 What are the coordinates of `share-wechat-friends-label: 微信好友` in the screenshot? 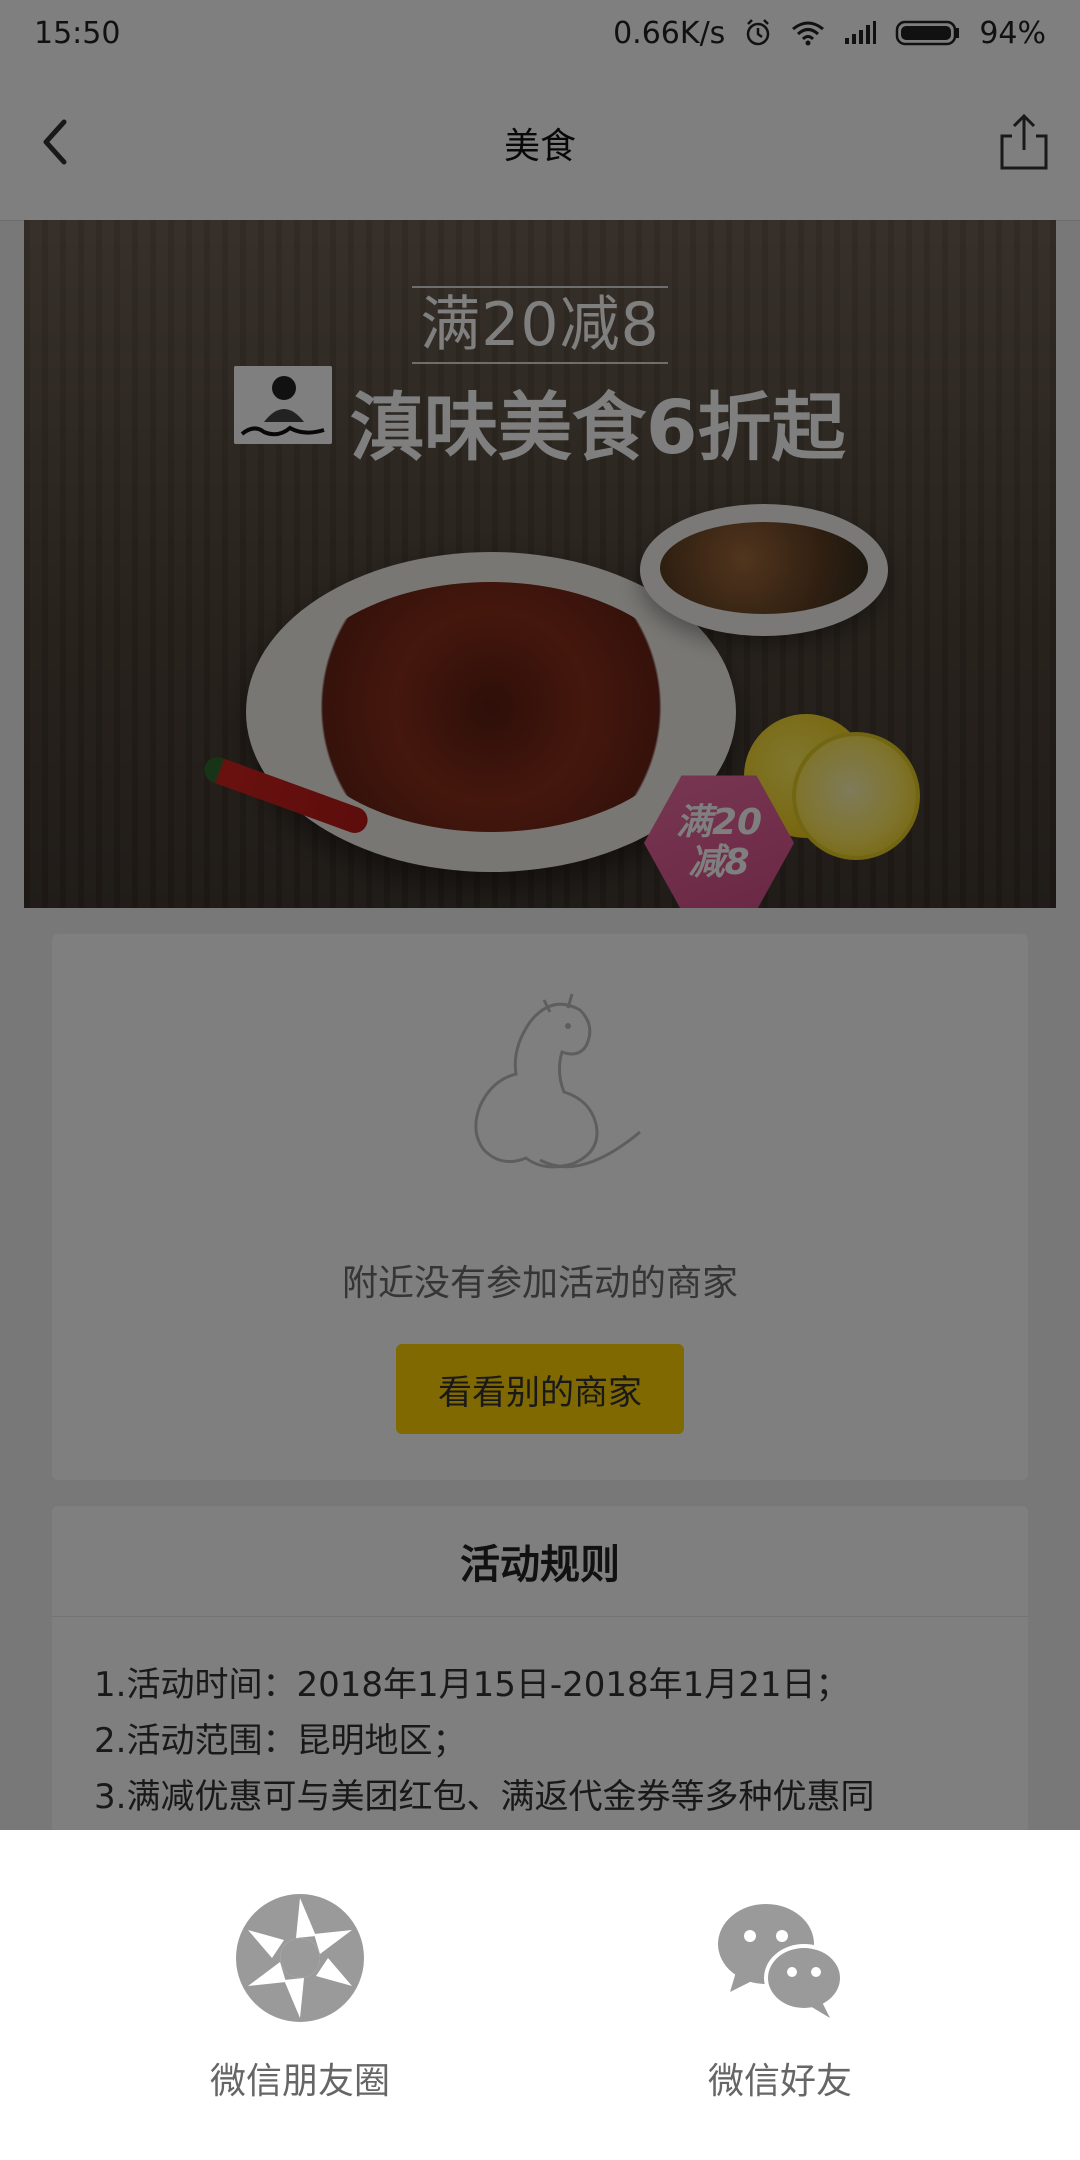 It's located at (779, 2081).